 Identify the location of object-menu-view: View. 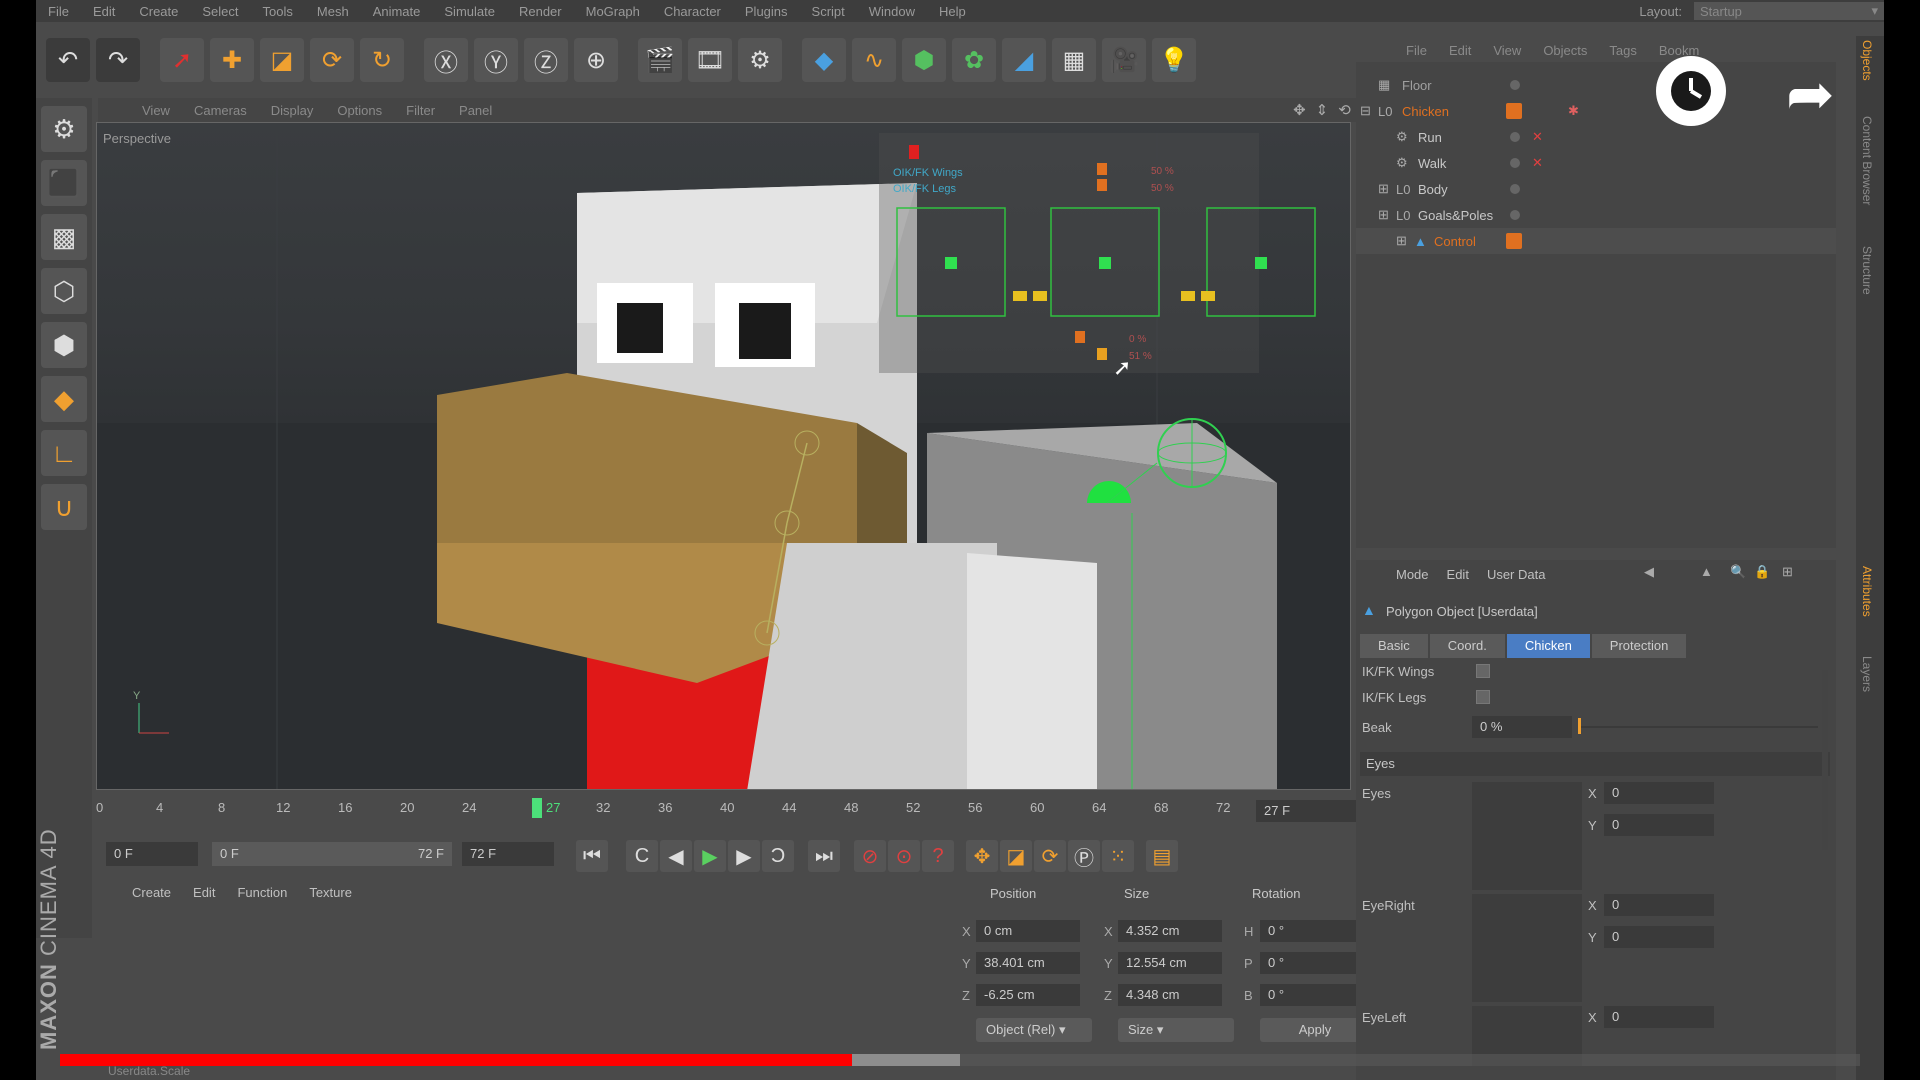
(1507, 50).